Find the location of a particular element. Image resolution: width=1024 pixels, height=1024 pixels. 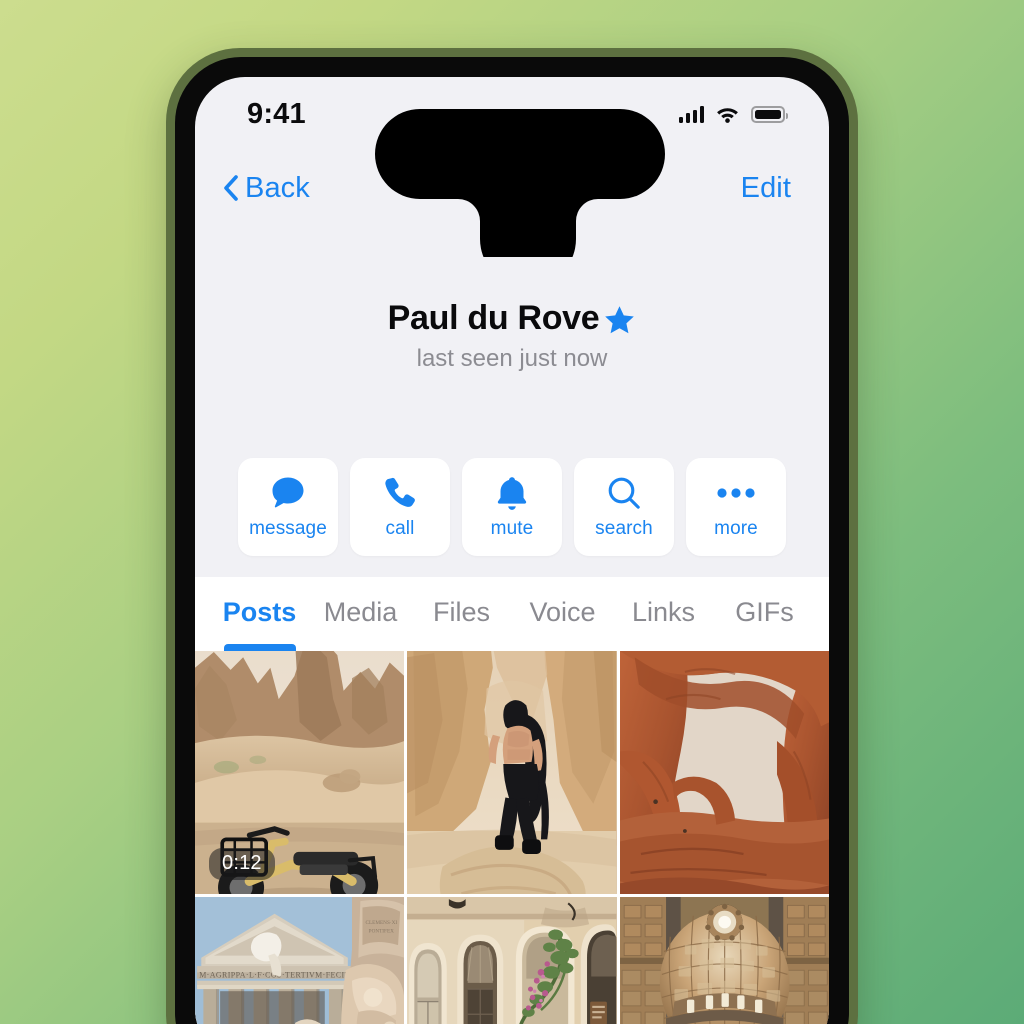

search-button: search is located at coordinates (624, 507).